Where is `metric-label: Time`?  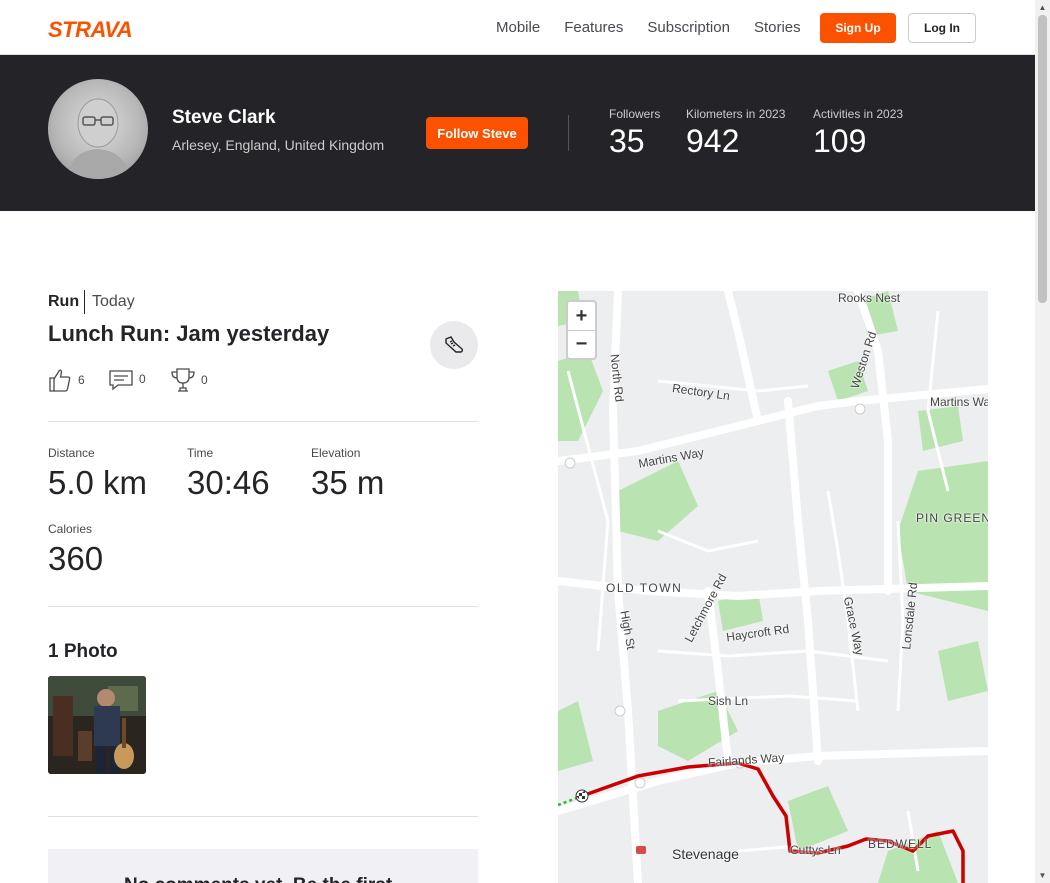
metric-label: Time is located at coordinates (200, 453).